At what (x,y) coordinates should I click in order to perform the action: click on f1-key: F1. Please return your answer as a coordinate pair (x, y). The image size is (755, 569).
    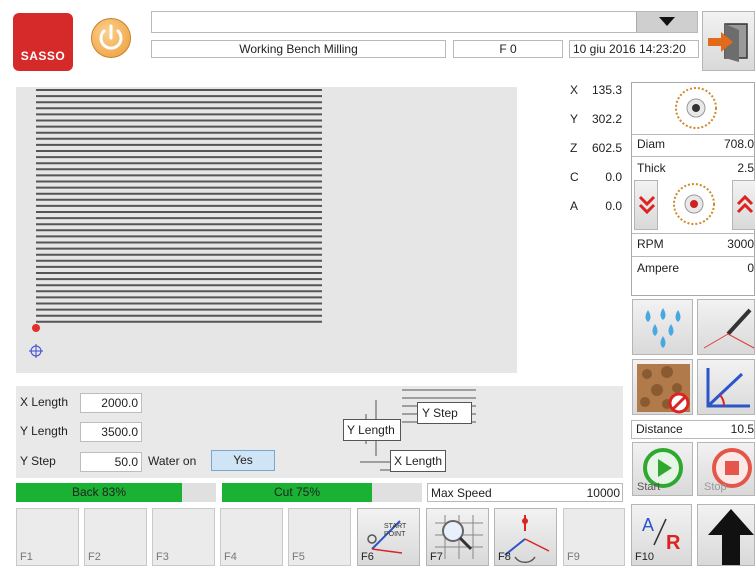
    Looking at the image, I should click on (47, 537).